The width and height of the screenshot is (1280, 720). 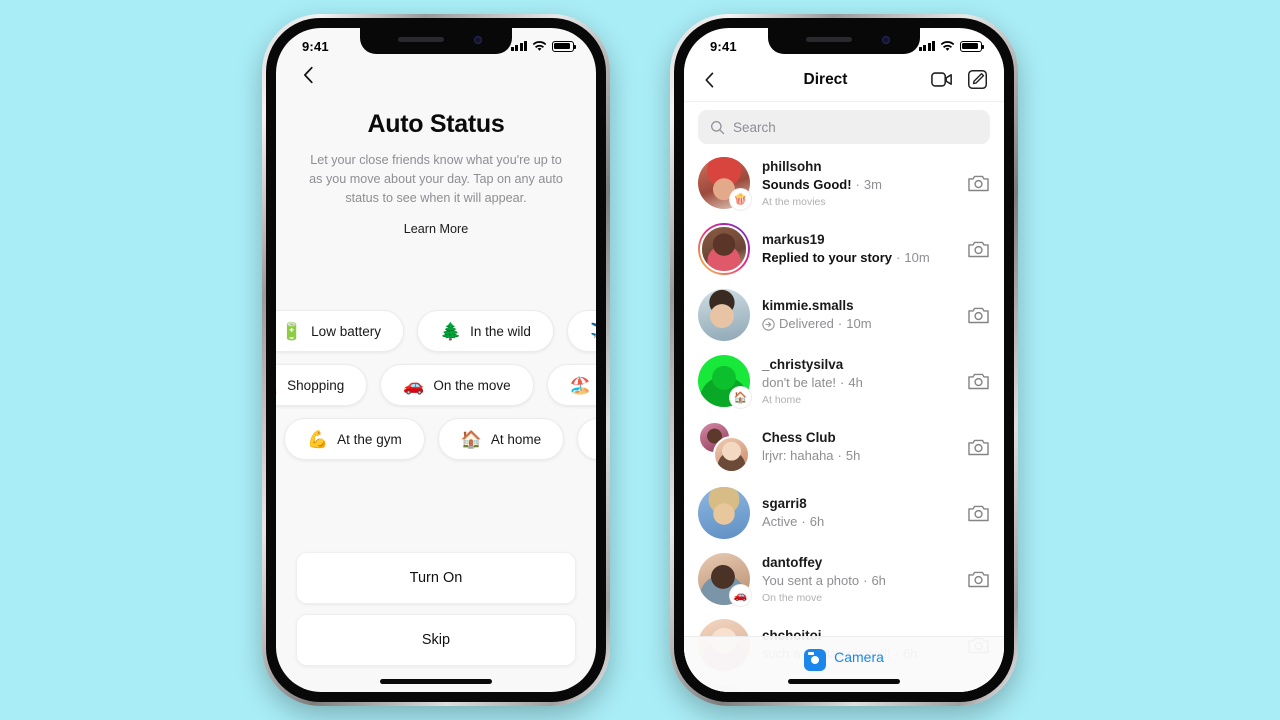 I want to click on status-badge: 🏠, so click(x=740, y=397).